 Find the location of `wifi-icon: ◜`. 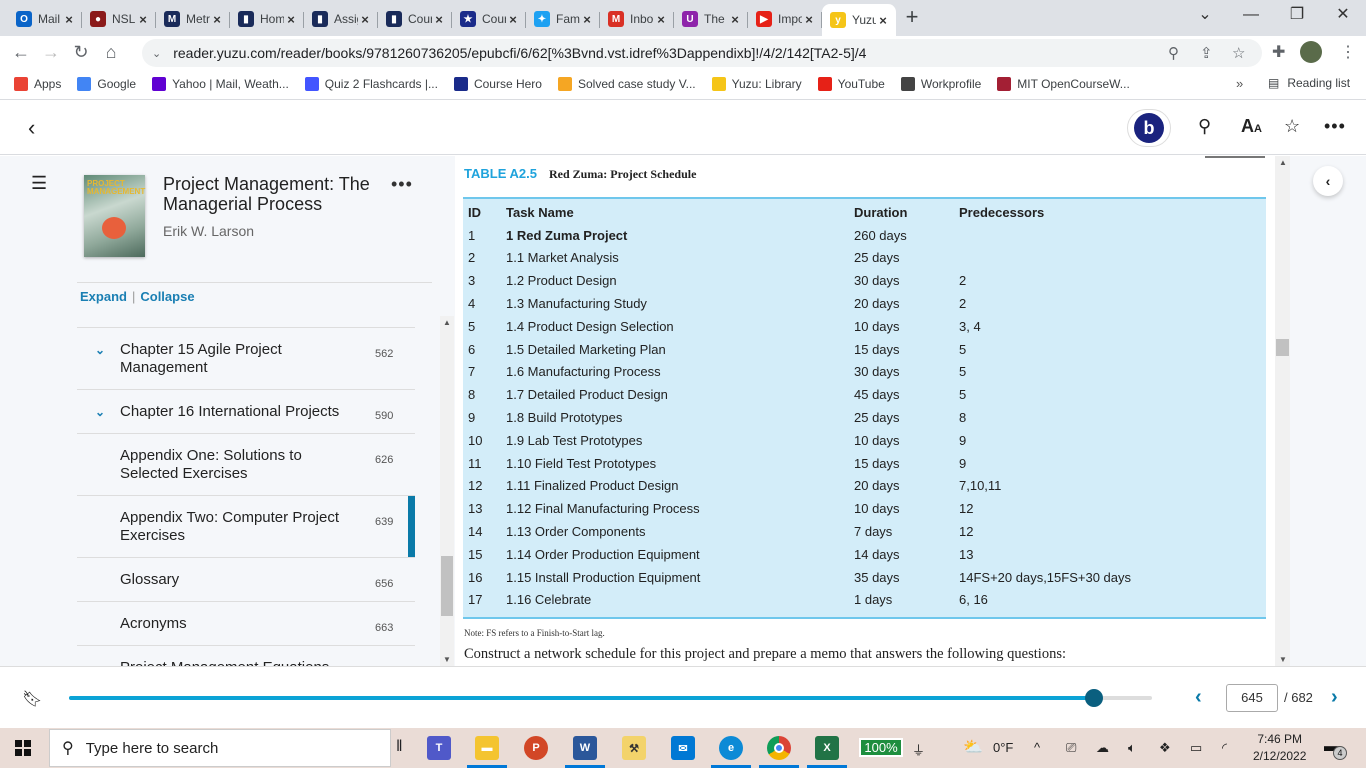

wifi-icon: ◜ is located at coordinates (1224, 748).